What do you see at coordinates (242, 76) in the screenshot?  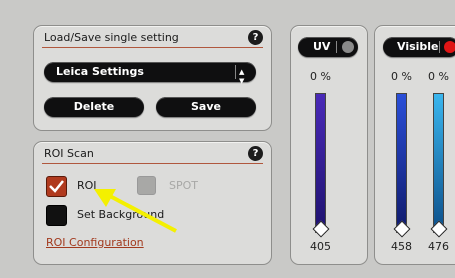 I see `select-arrows-icon` at bounding box center [242, 76].